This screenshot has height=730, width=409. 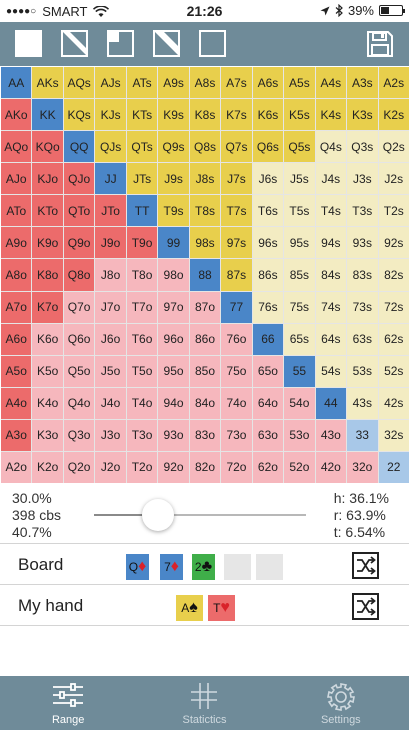 I want to click on hand-cell-T4s: T4s, so click(x=331, y=211).